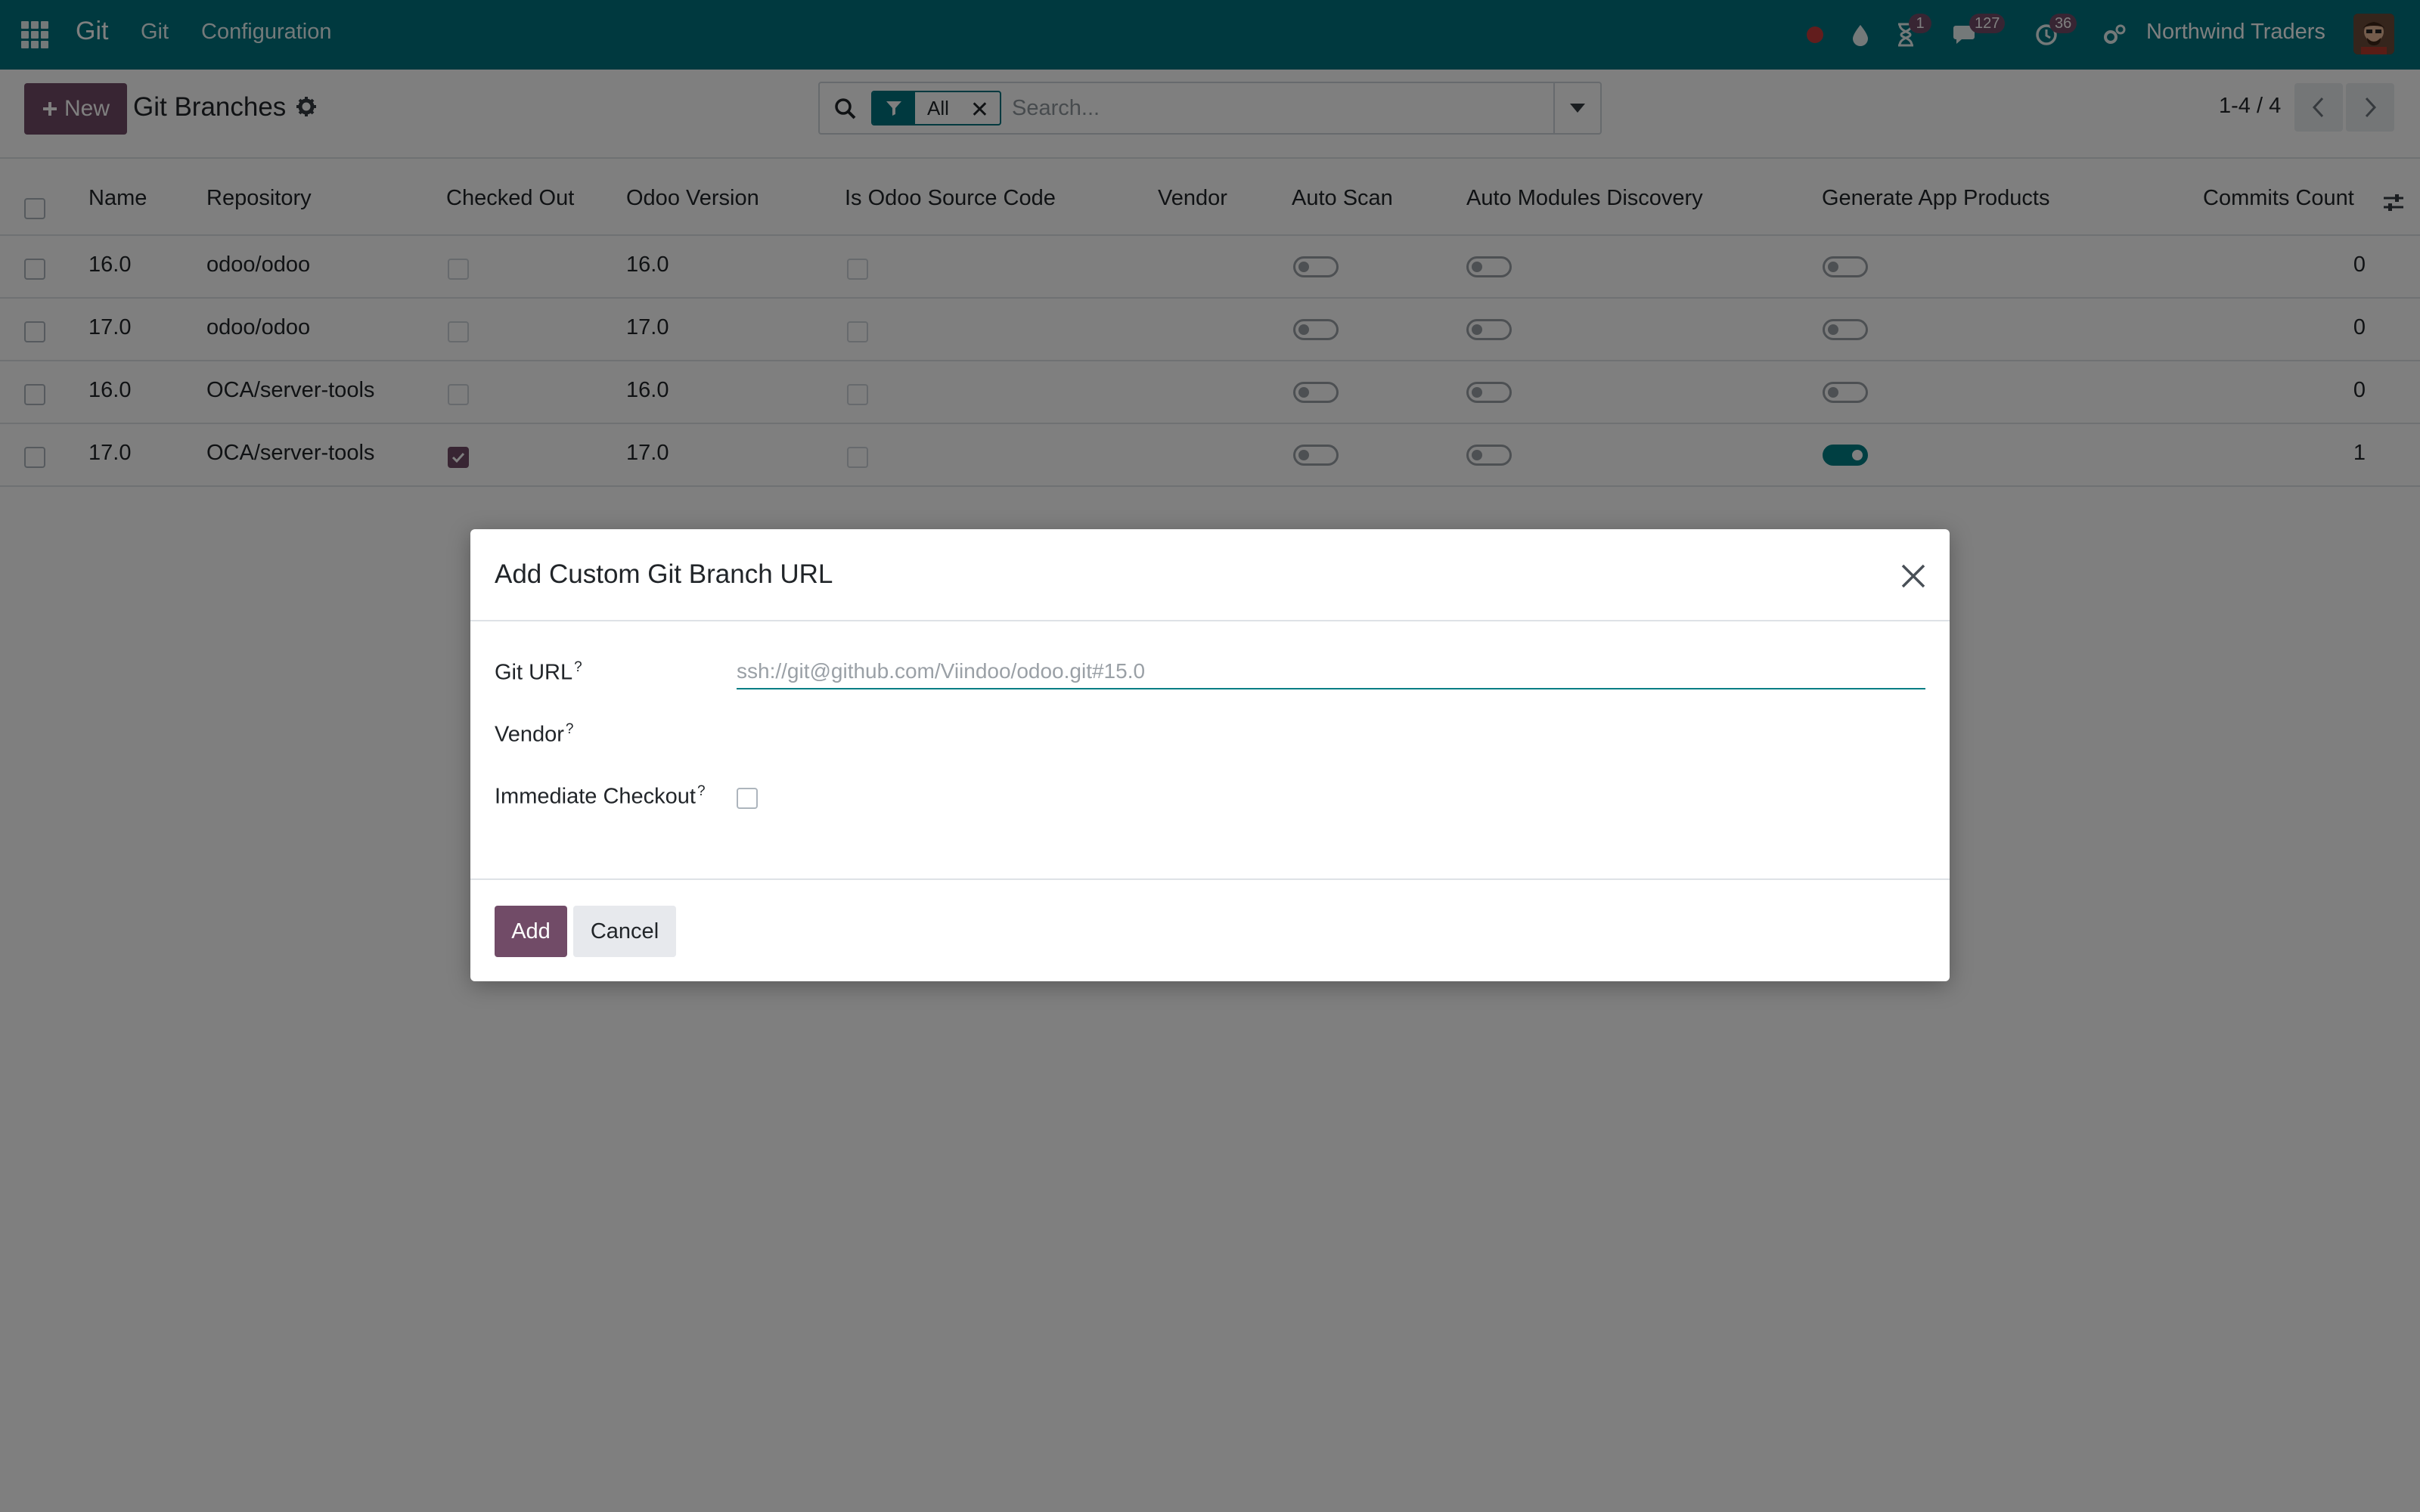 This screenshot has width=2420, height=1512. I want to click on vendor-help: ?, so click(570, 729).